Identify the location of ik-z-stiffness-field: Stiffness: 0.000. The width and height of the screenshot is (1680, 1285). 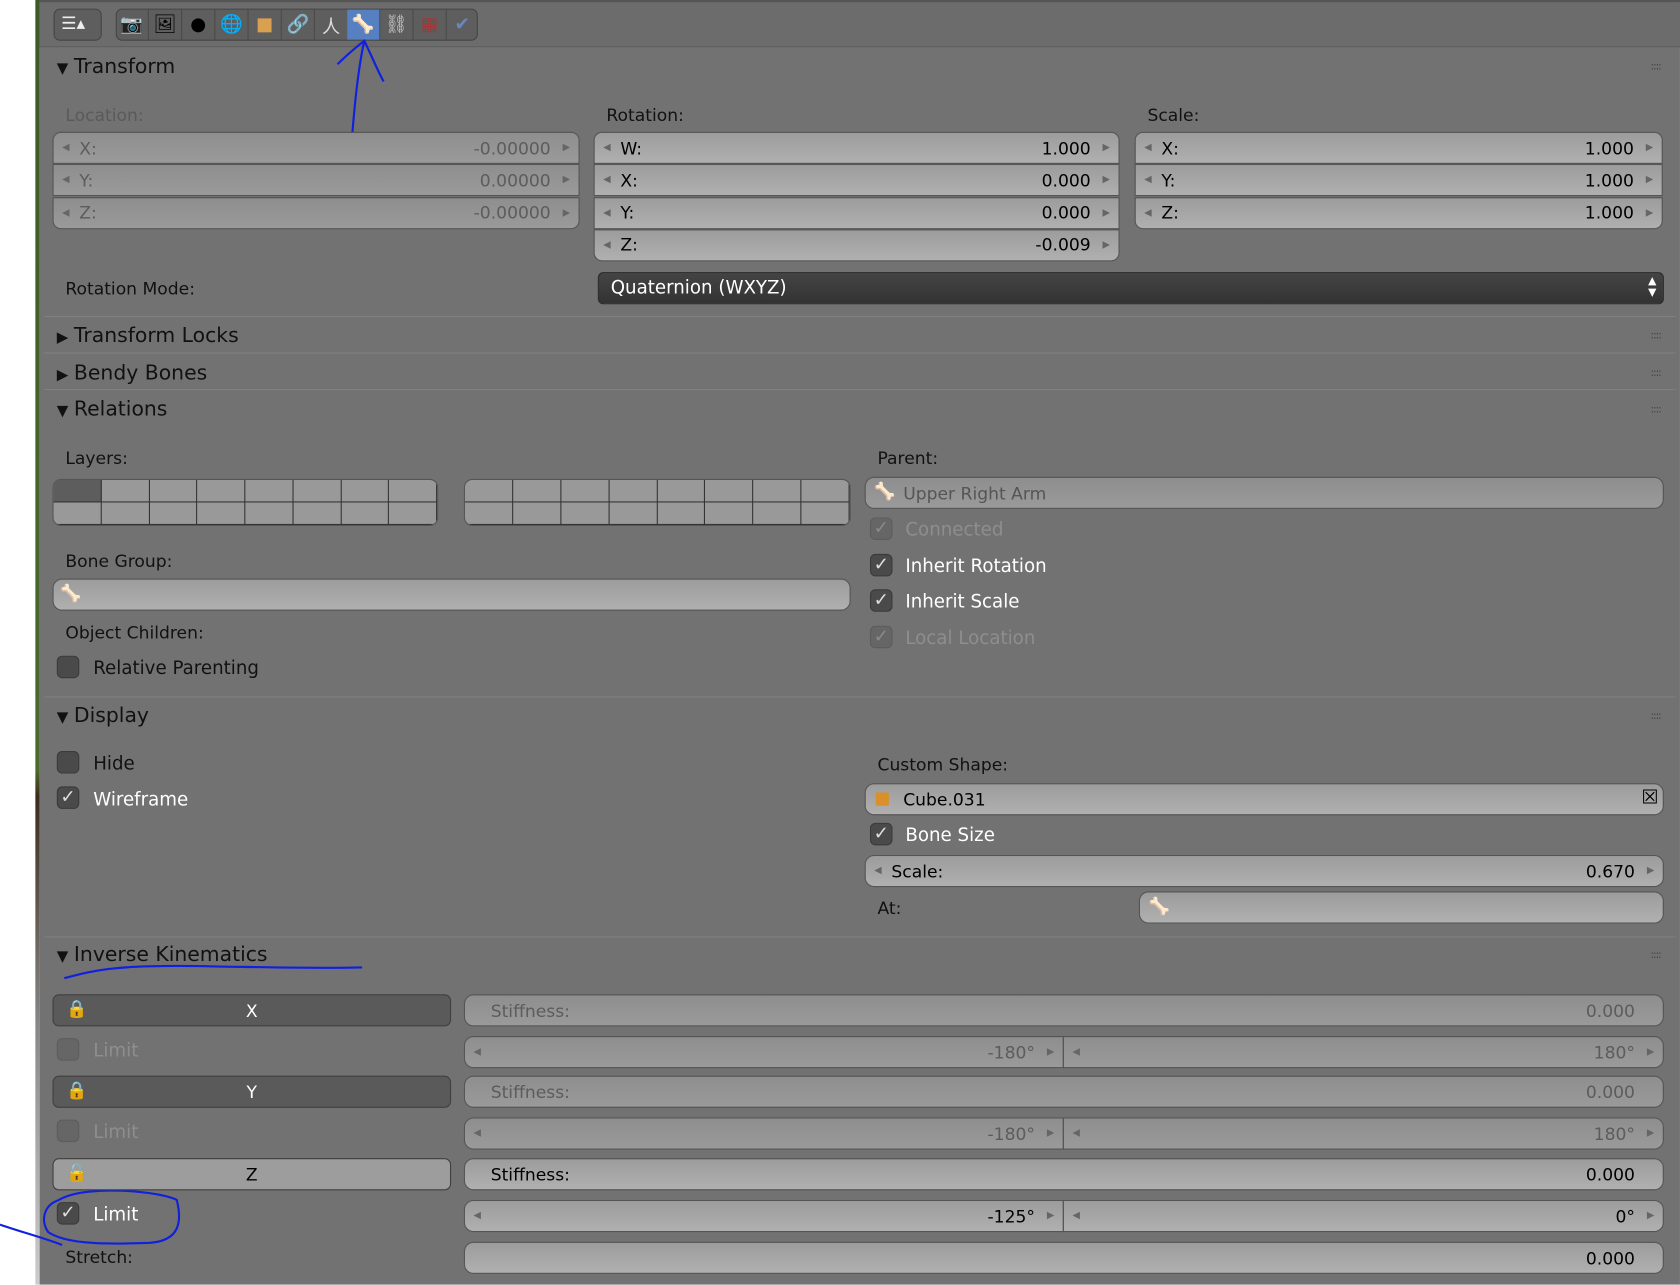
(1063, 1174).